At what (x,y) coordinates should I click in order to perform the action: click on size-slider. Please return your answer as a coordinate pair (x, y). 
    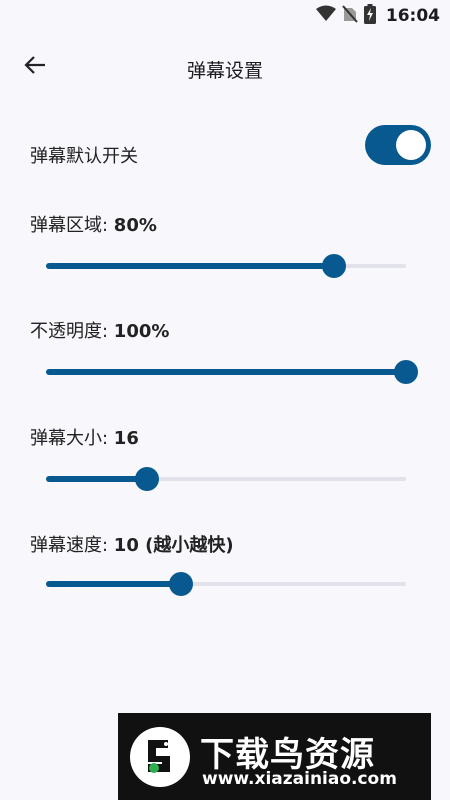
    Looking at the image, I should click on (226, 479).